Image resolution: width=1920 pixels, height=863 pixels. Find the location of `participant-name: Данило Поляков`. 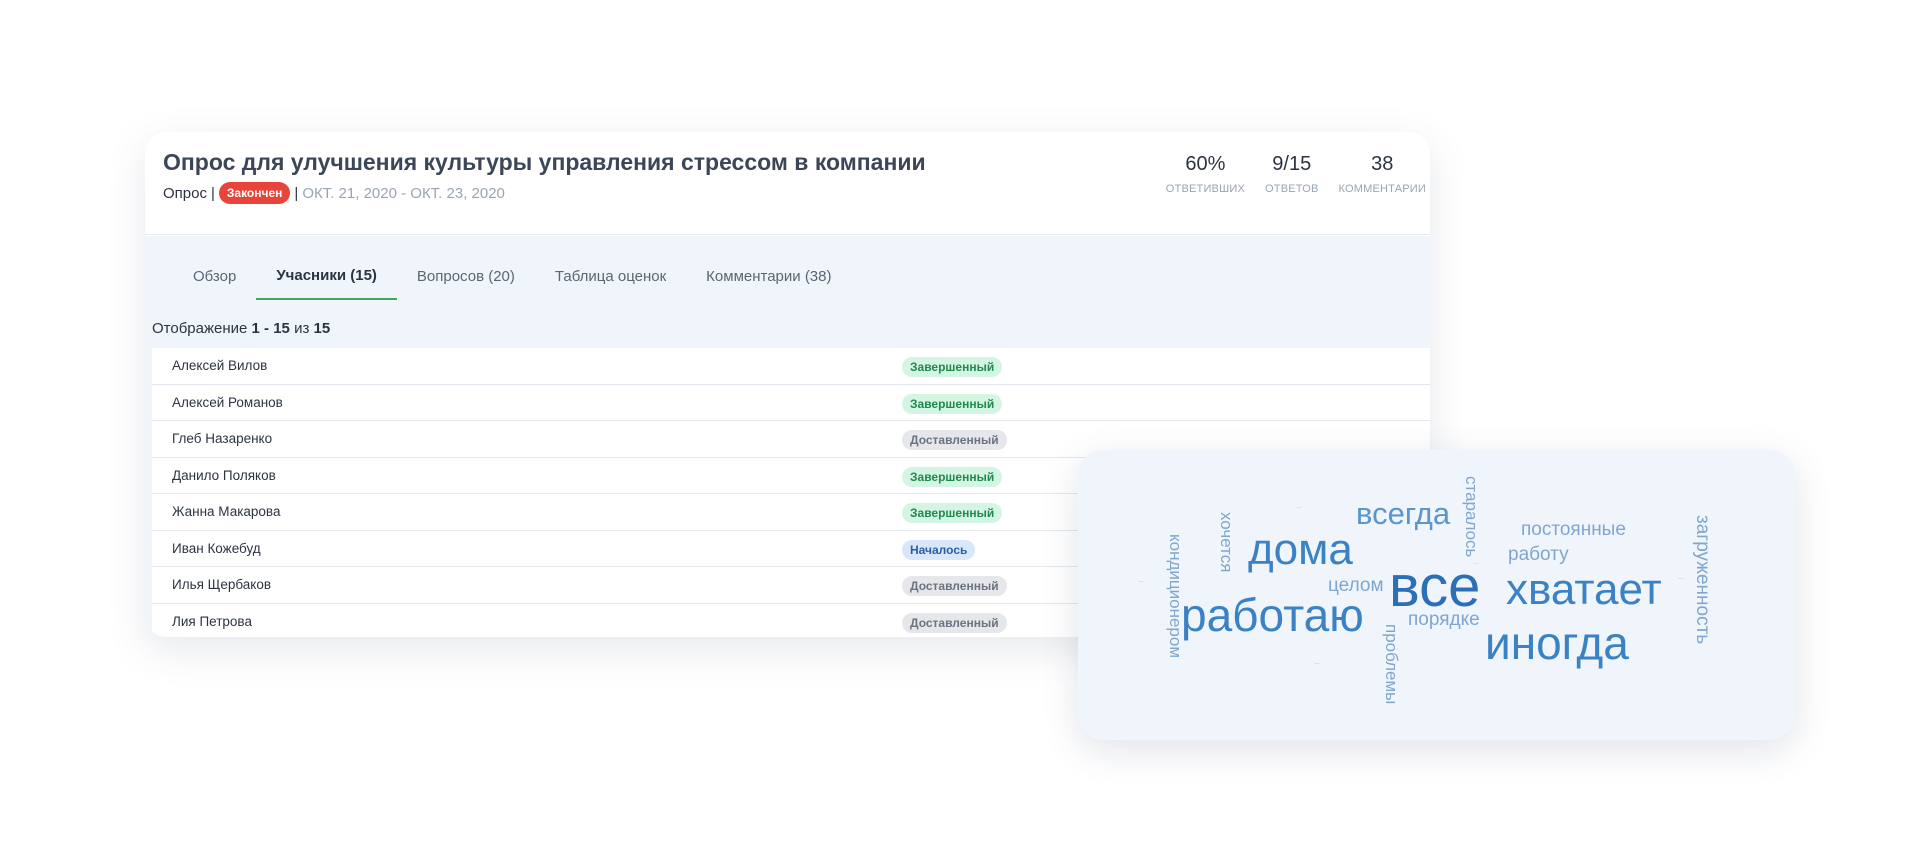

participant-name: Данило Поляков is located at coordinates (224, 475).